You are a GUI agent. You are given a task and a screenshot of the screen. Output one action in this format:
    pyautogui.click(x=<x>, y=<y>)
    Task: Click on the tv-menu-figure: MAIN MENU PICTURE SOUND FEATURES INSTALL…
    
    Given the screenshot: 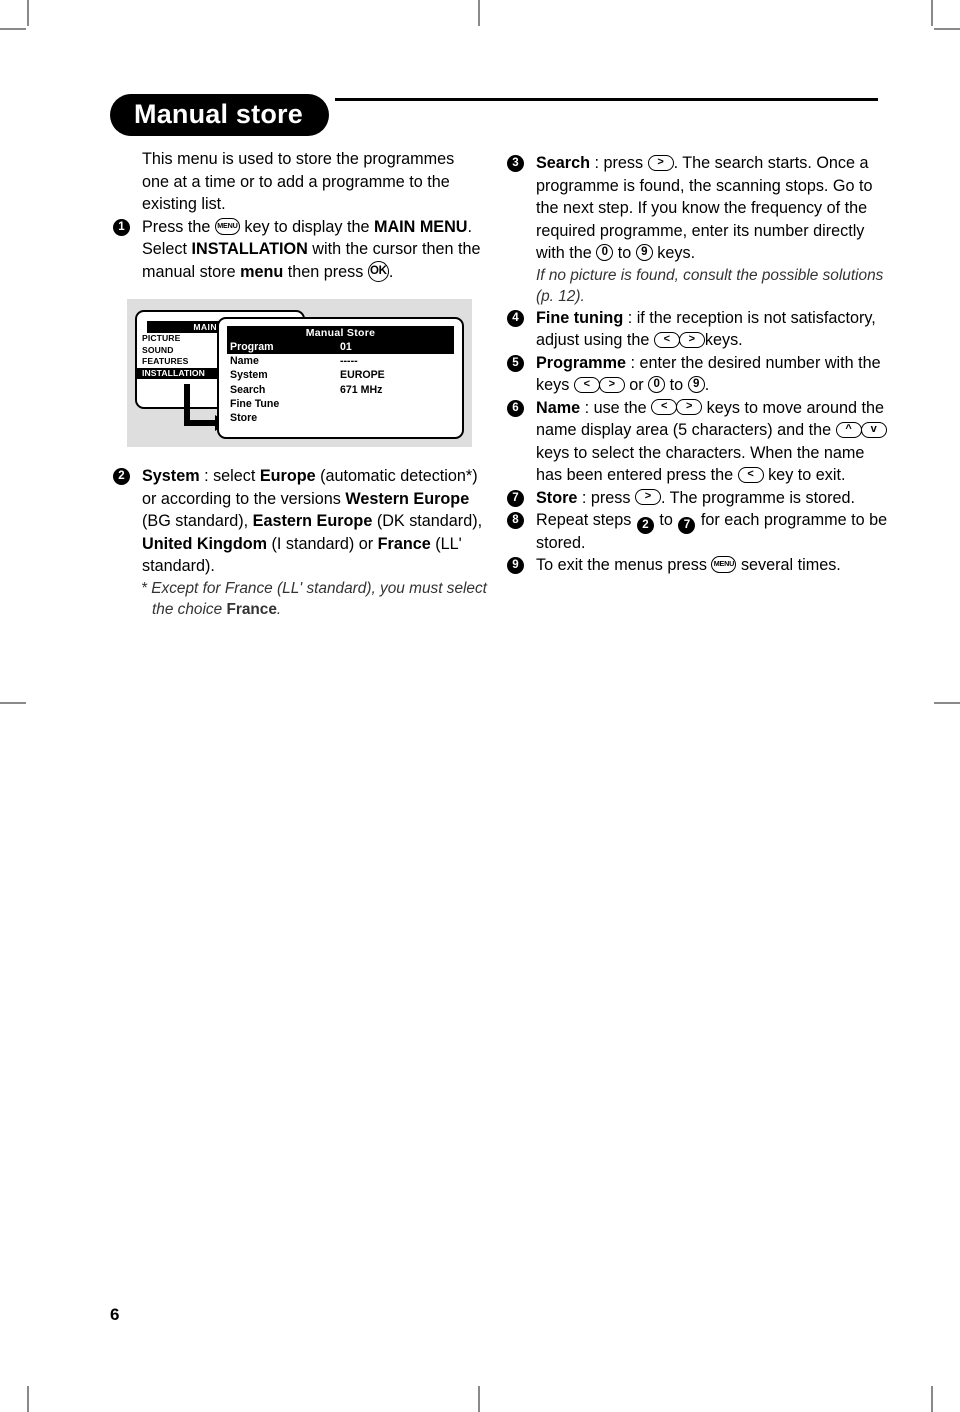 What is the action you would take?
    pyautogui.click(x=299, y=373)
    